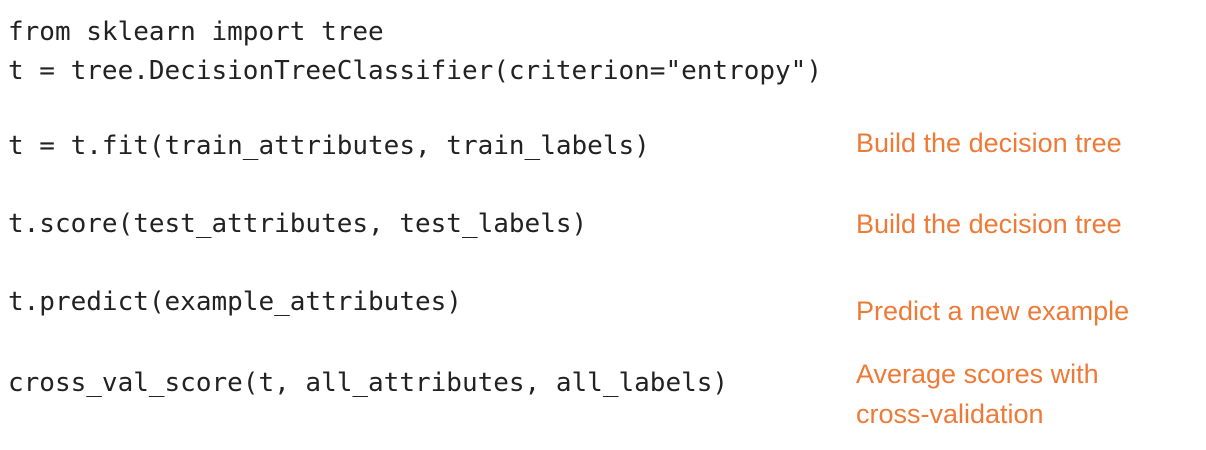 This screenshot has height=450, width=1206. What do you see at coordinates (298, 224) in the screenshot?
I see `code-line-score: t.score(test_attributes, test_labels)` at bounding box center [298, 224].